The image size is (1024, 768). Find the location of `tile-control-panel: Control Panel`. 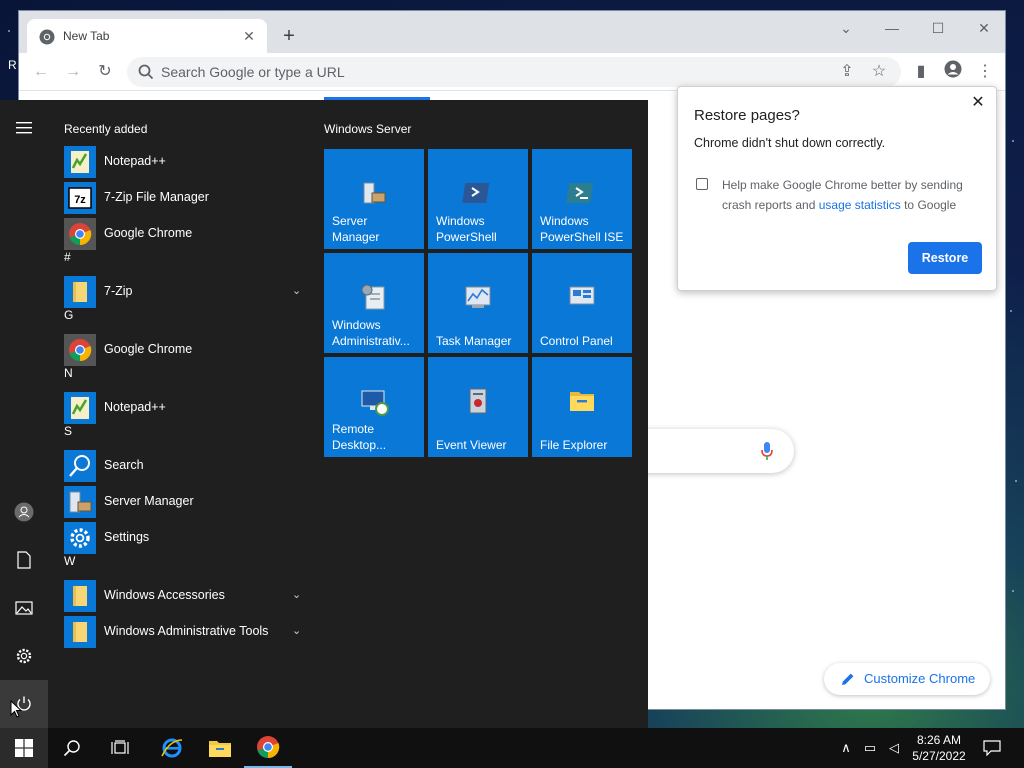

tile-control-panel: Control Panel is located at coordinates (582, 303).